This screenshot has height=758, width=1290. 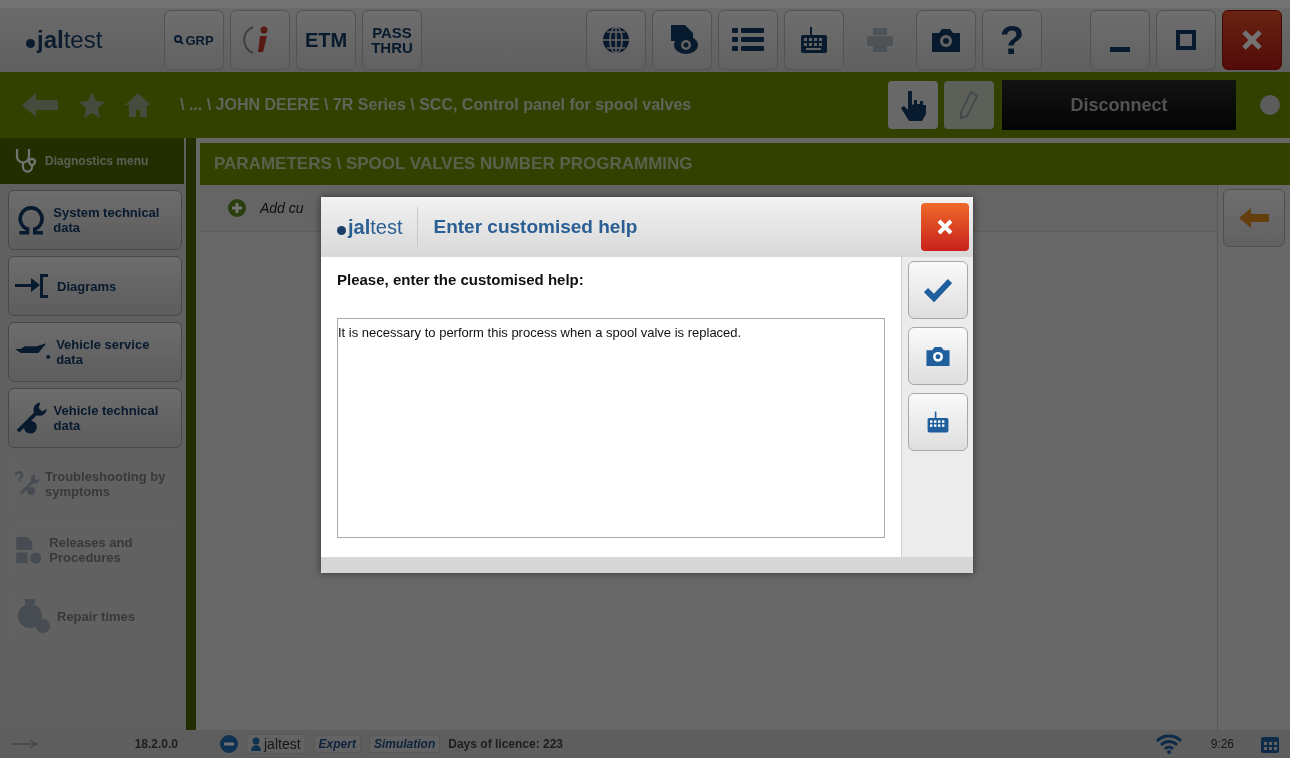 What do you see at coordinates (682, 40) in the screenshot?
I see `document-eye-button` at bounding box center [682, 40].